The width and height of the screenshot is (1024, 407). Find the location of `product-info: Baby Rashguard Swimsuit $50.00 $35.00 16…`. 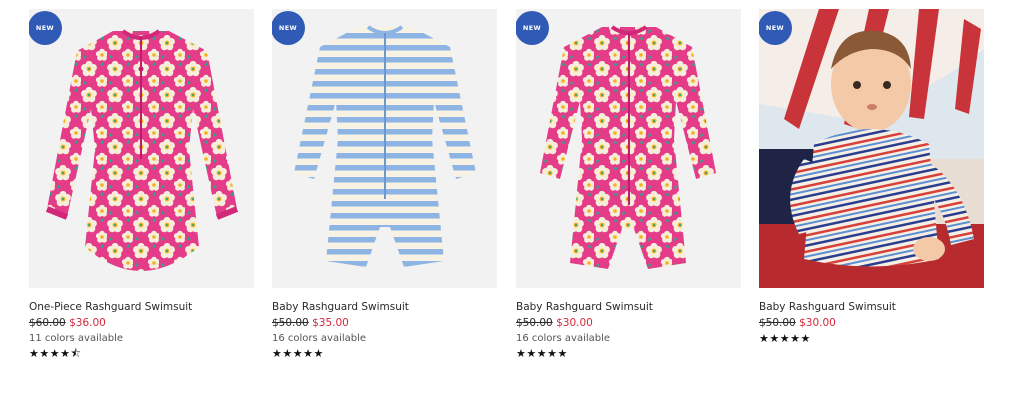

product-info: Baby Rashguard Swimsuit $50.00 $35.00 16… is located at coordinates (384, 330).